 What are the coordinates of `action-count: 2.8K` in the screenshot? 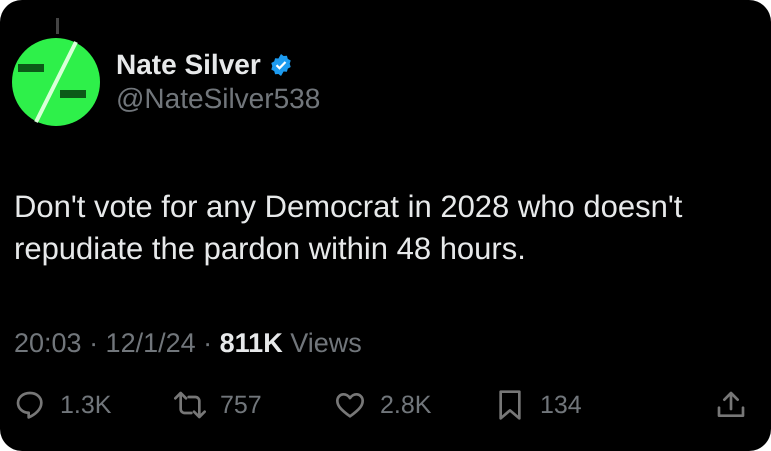 It's located at (406, 405).